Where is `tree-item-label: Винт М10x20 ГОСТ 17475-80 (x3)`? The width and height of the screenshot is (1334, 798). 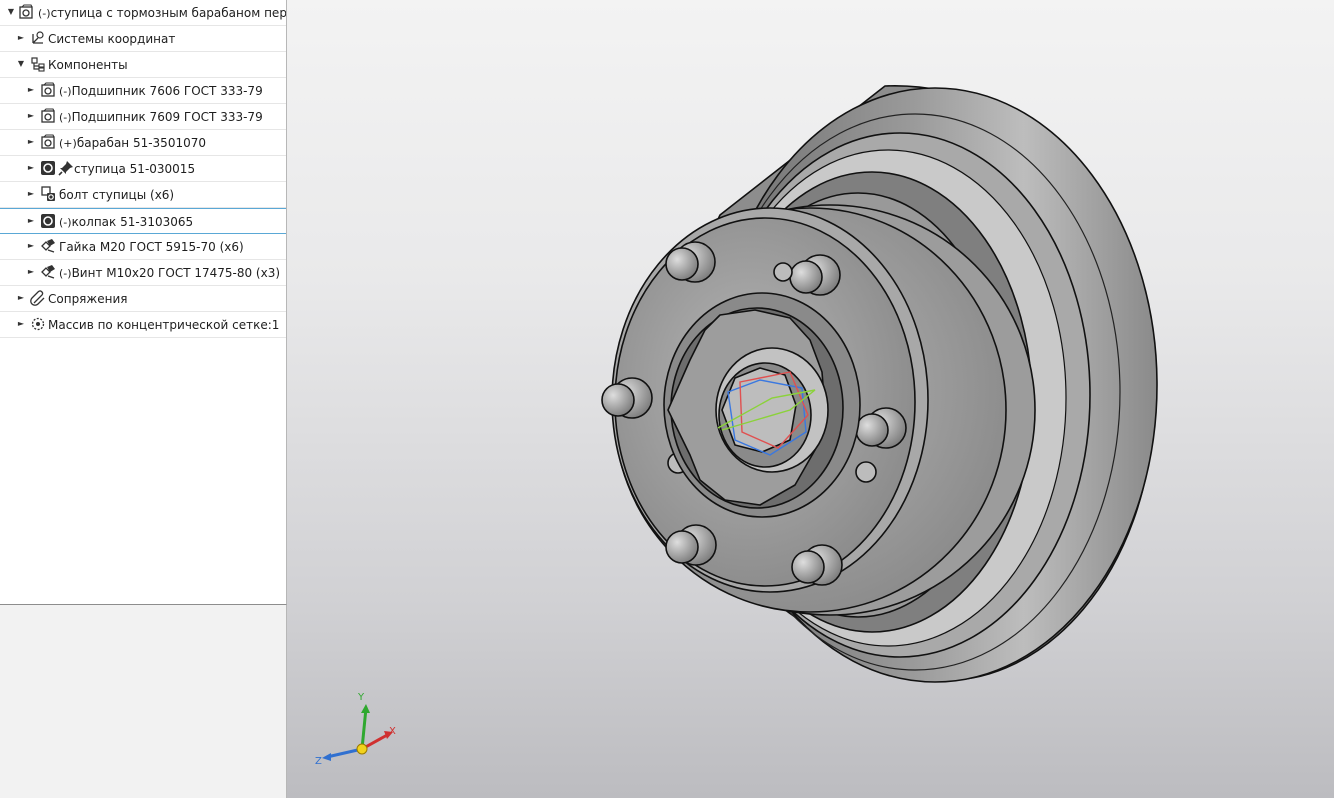
tree-item-label: Винт М10x20 ГОСТ 17475-80 (x3) is located at coordinates (176, 273).